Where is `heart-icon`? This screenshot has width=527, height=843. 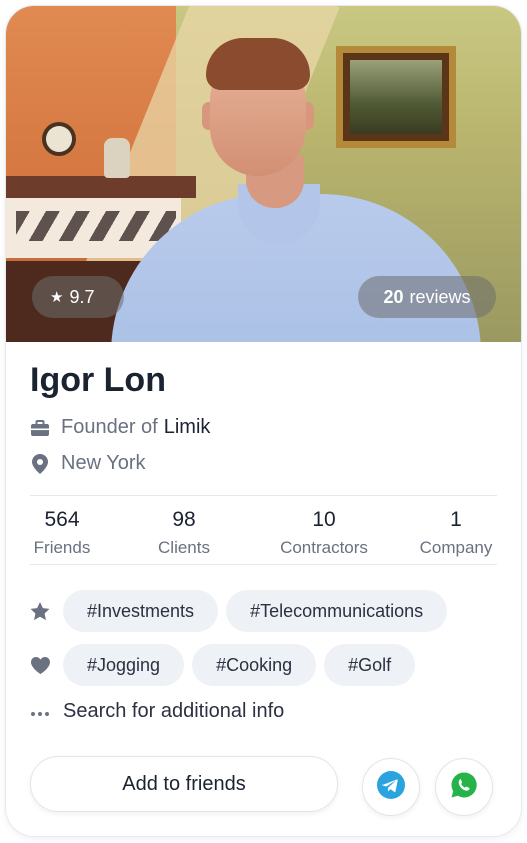 heart-icon is located at coordinates (40, 665).